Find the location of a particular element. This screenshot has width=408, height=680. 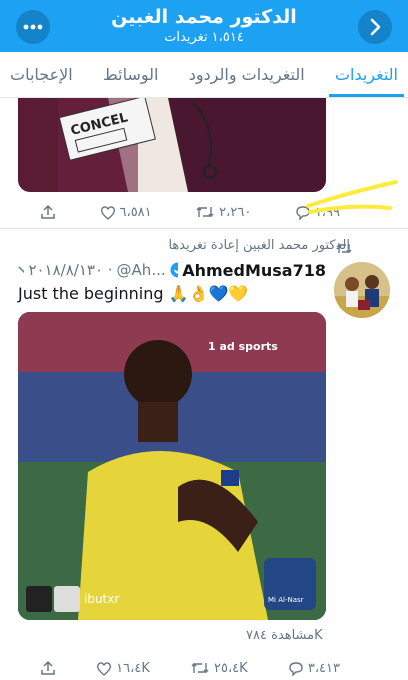

retweet-button: ٢،٢٦٠ is located at coordinates (223, 212).